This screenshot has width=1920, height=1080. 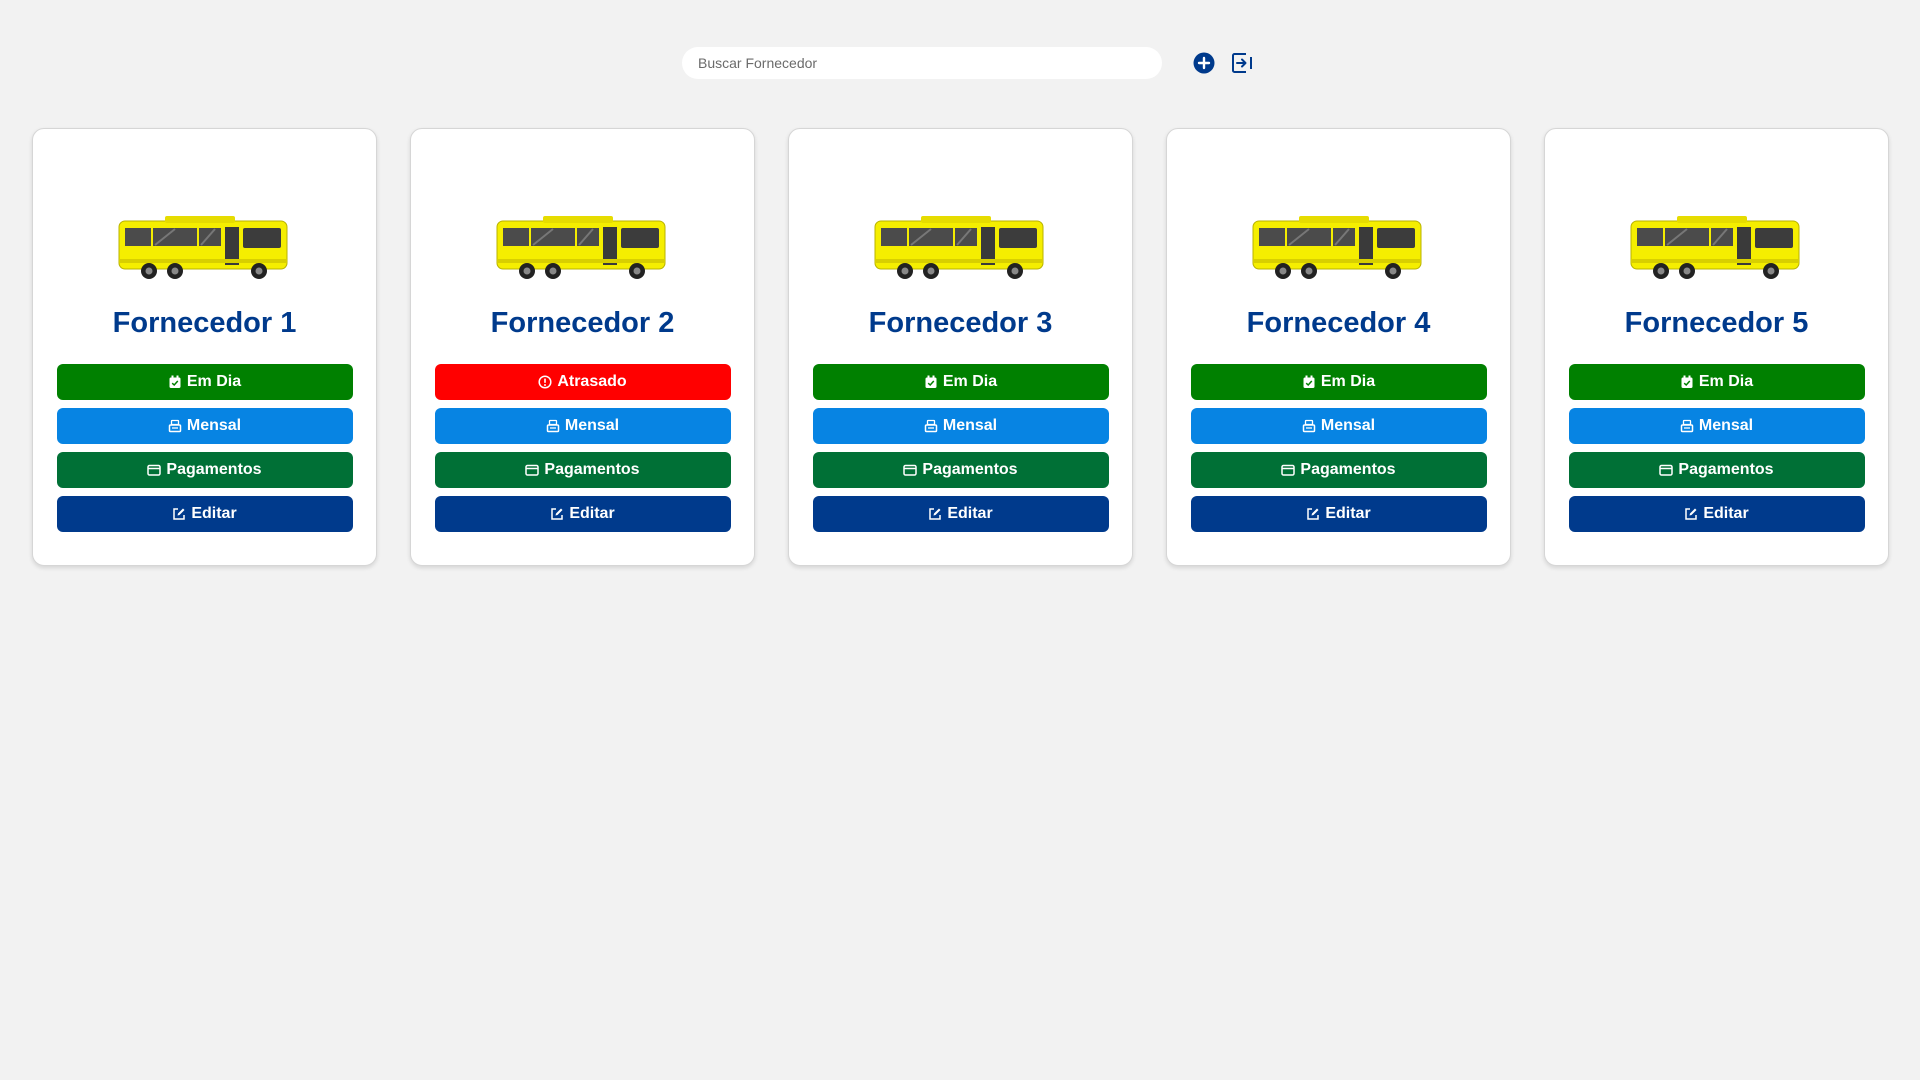 I want to click on supplier-name: Fornecedor 1, so click(x=204, y=323).